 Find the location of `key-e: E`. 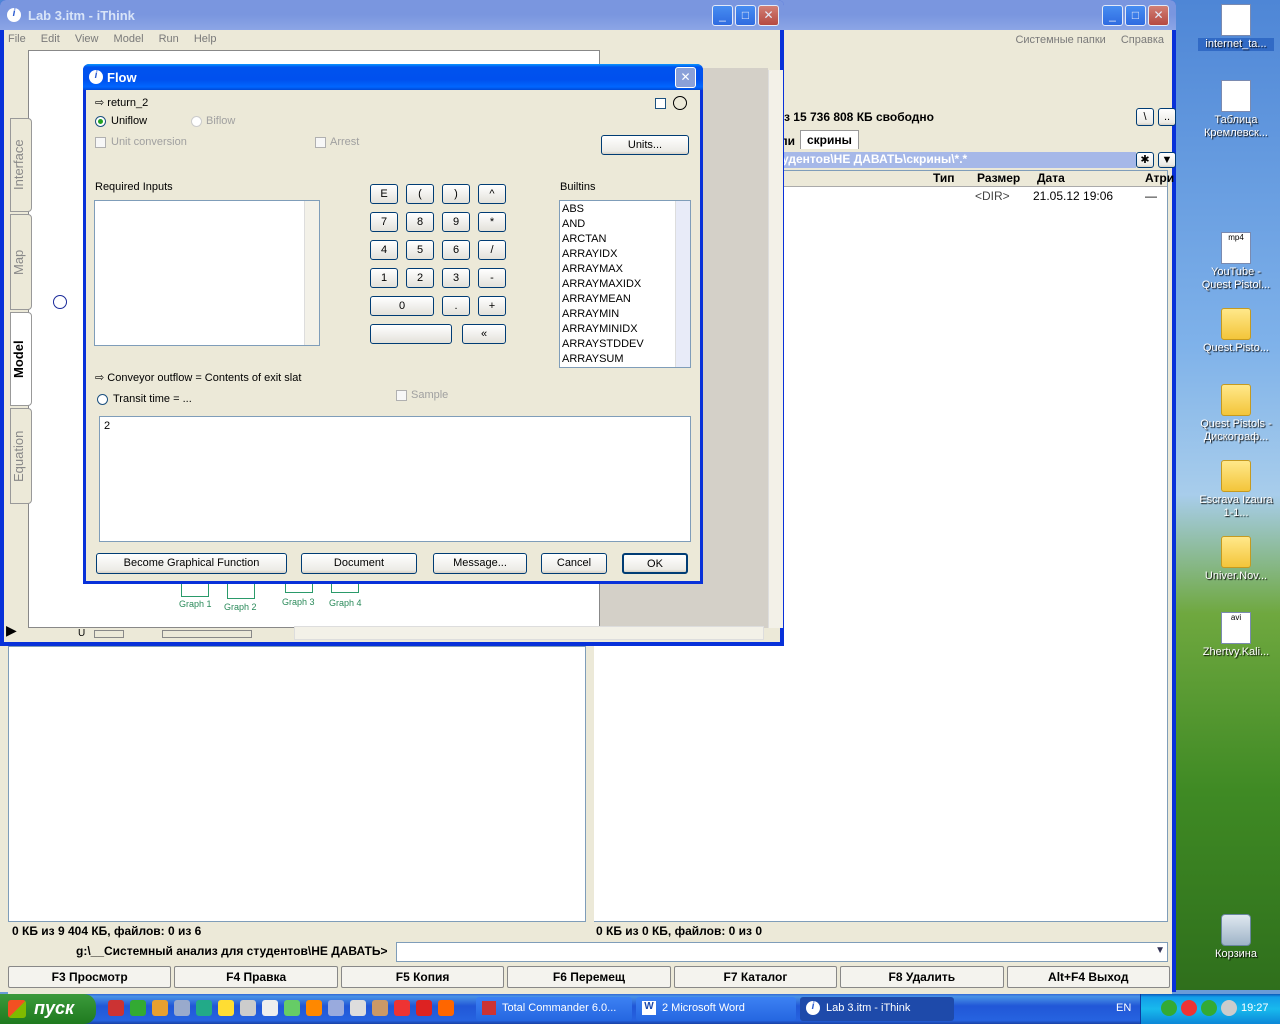

key-e: E is located at coordinates (384, 194).